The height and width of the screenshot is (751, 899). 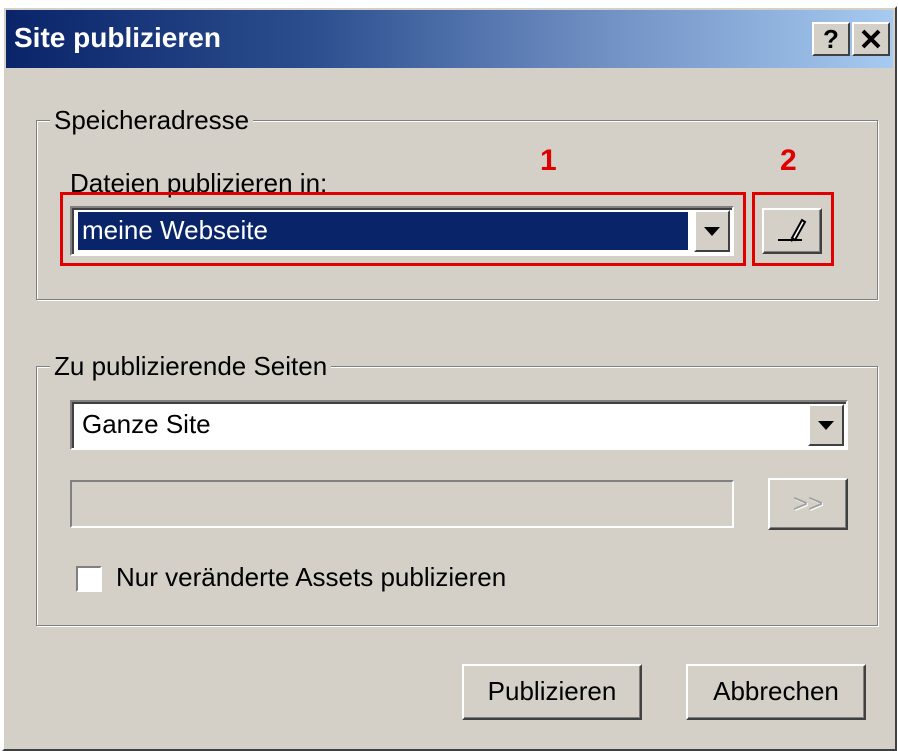 What do you see at coordinates (146, 424) in the screenshot?
I see `pages-scope-value: Ganze Site` at bounding box center [146, 424].